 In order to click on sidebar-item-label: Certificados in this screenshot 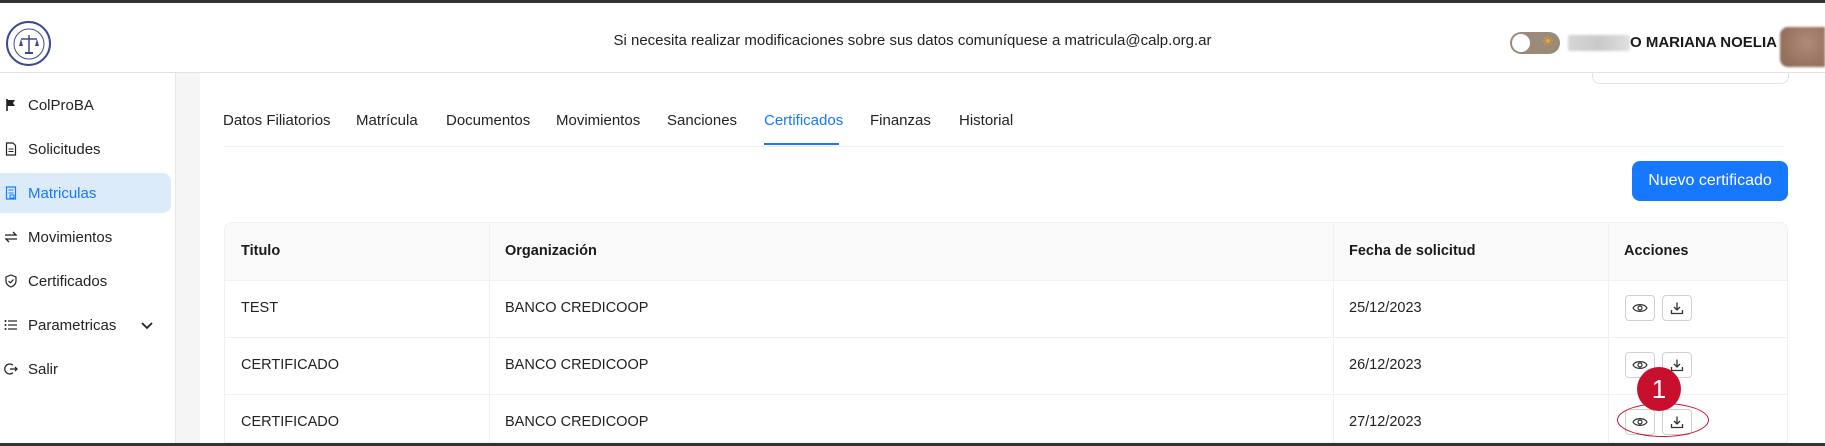, I will do `click(68, 281)`.